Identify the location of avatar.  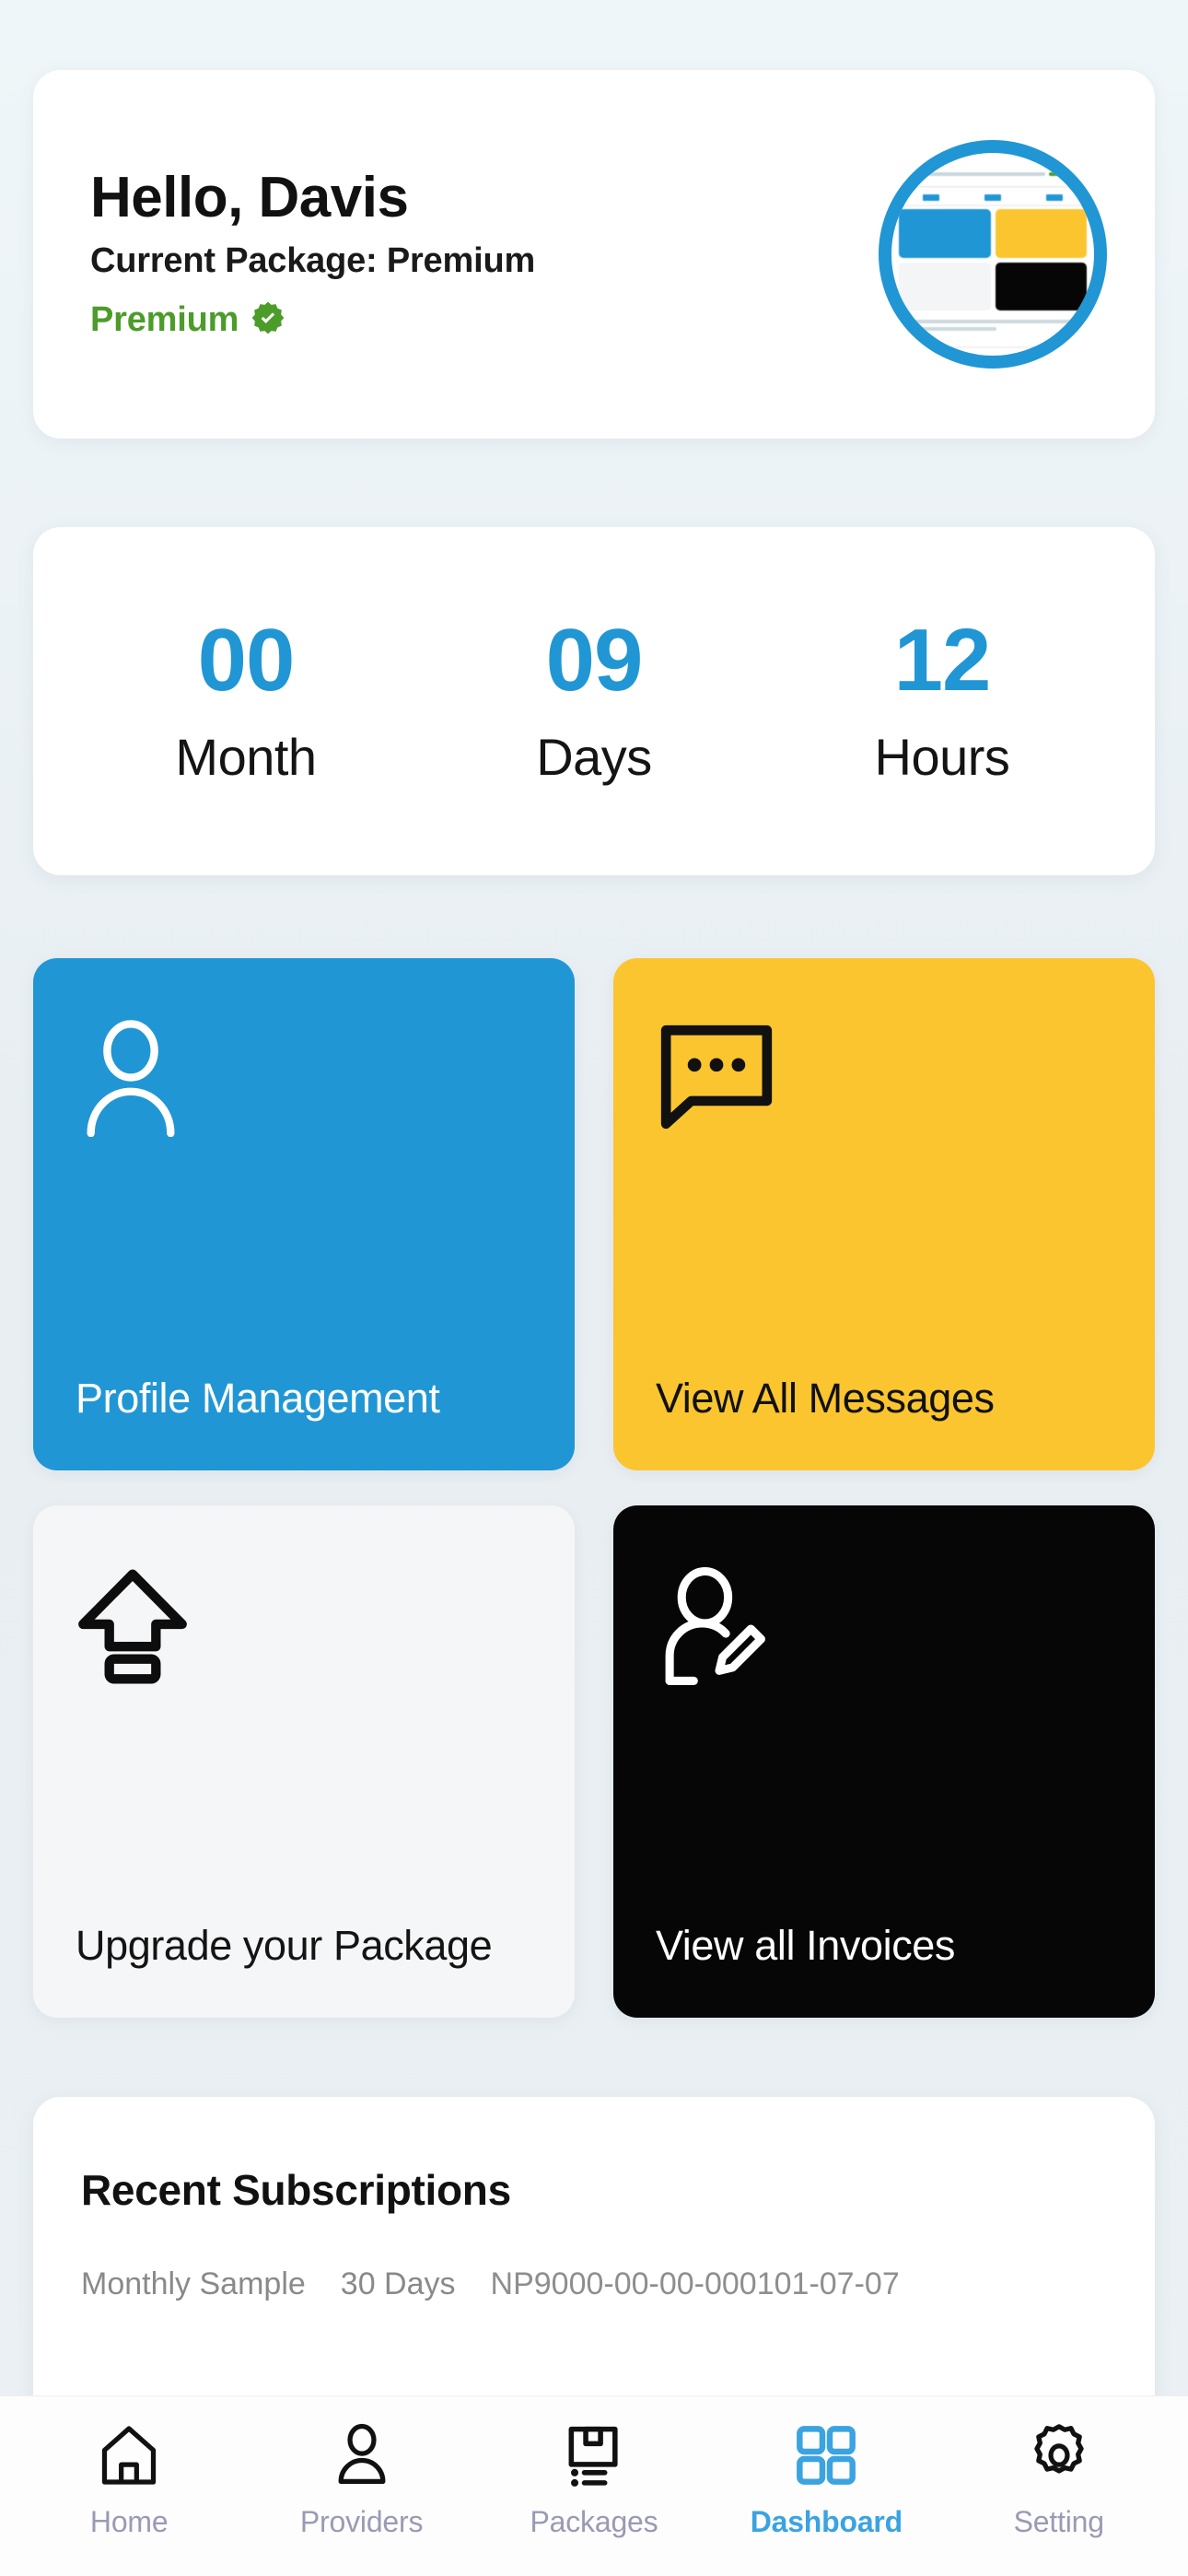
(993, 255).